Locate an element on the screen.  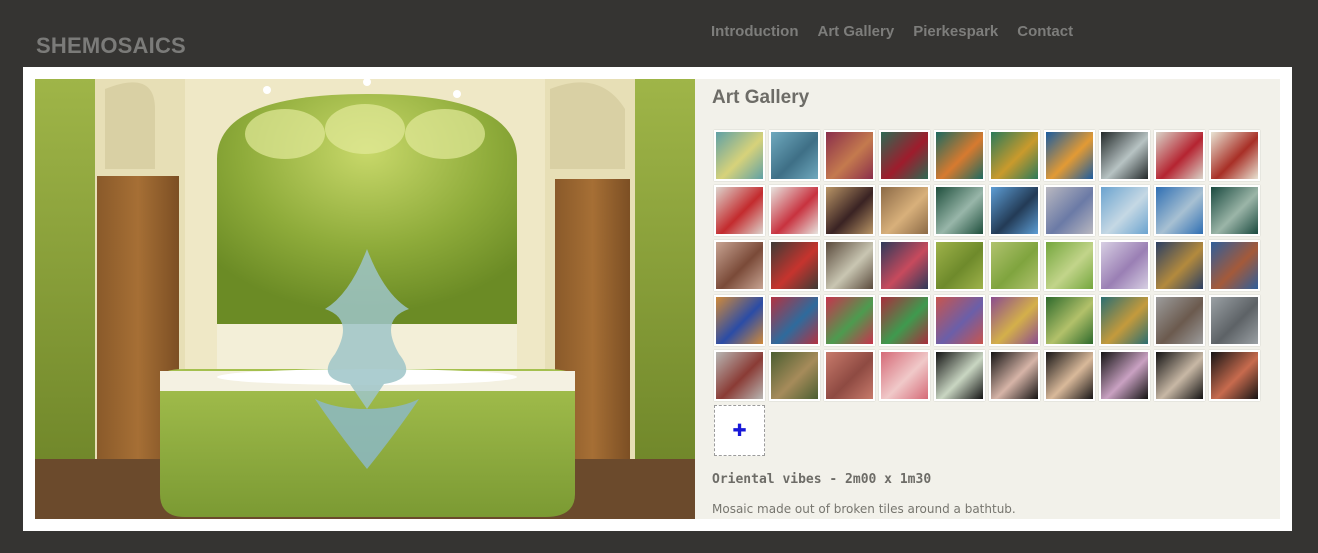
nav-contact: Contact is located at coordinates (1045, 31).